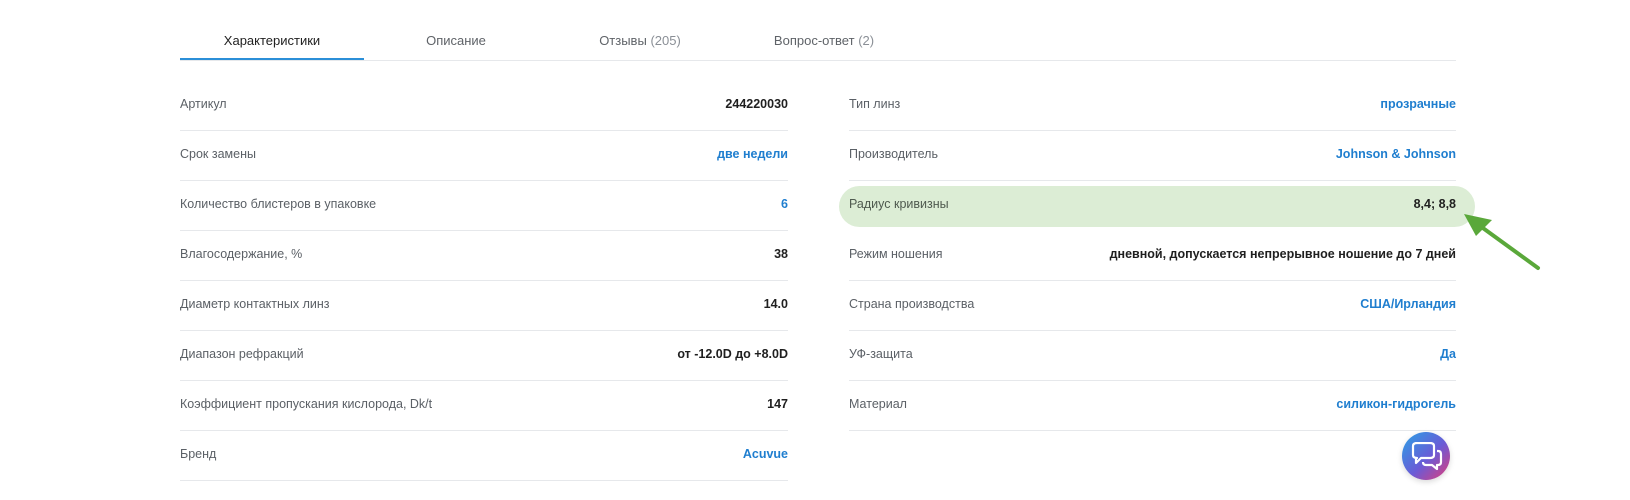 The width and height of the screenshot is (1630, 500). Describe the element at coordinates (306, 404) in the screenshot. I see `spec-label: Коэффициент пропускания кислорода, Dk/t` at that location.